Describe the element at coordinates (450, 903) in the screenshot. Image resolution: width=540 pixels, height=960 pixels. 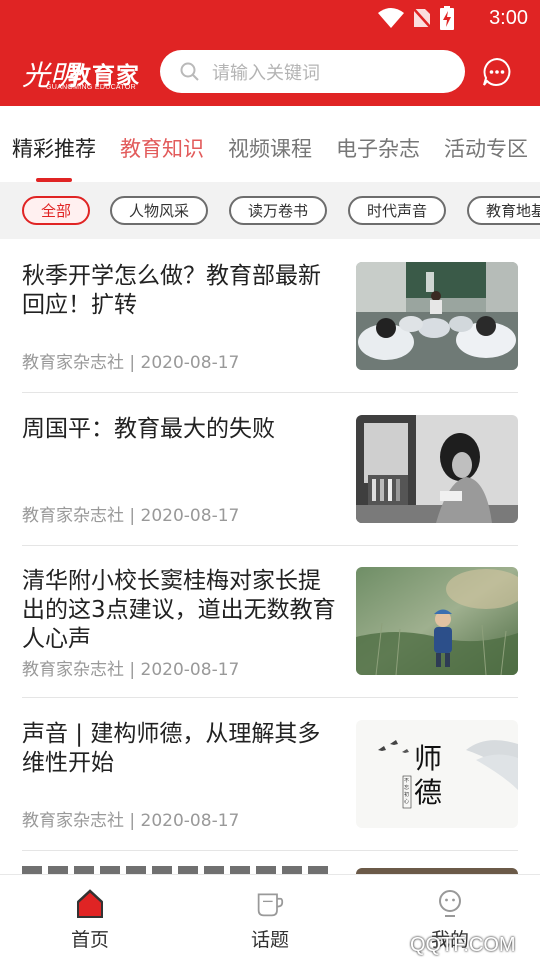
I see `profile-icon` at that location.